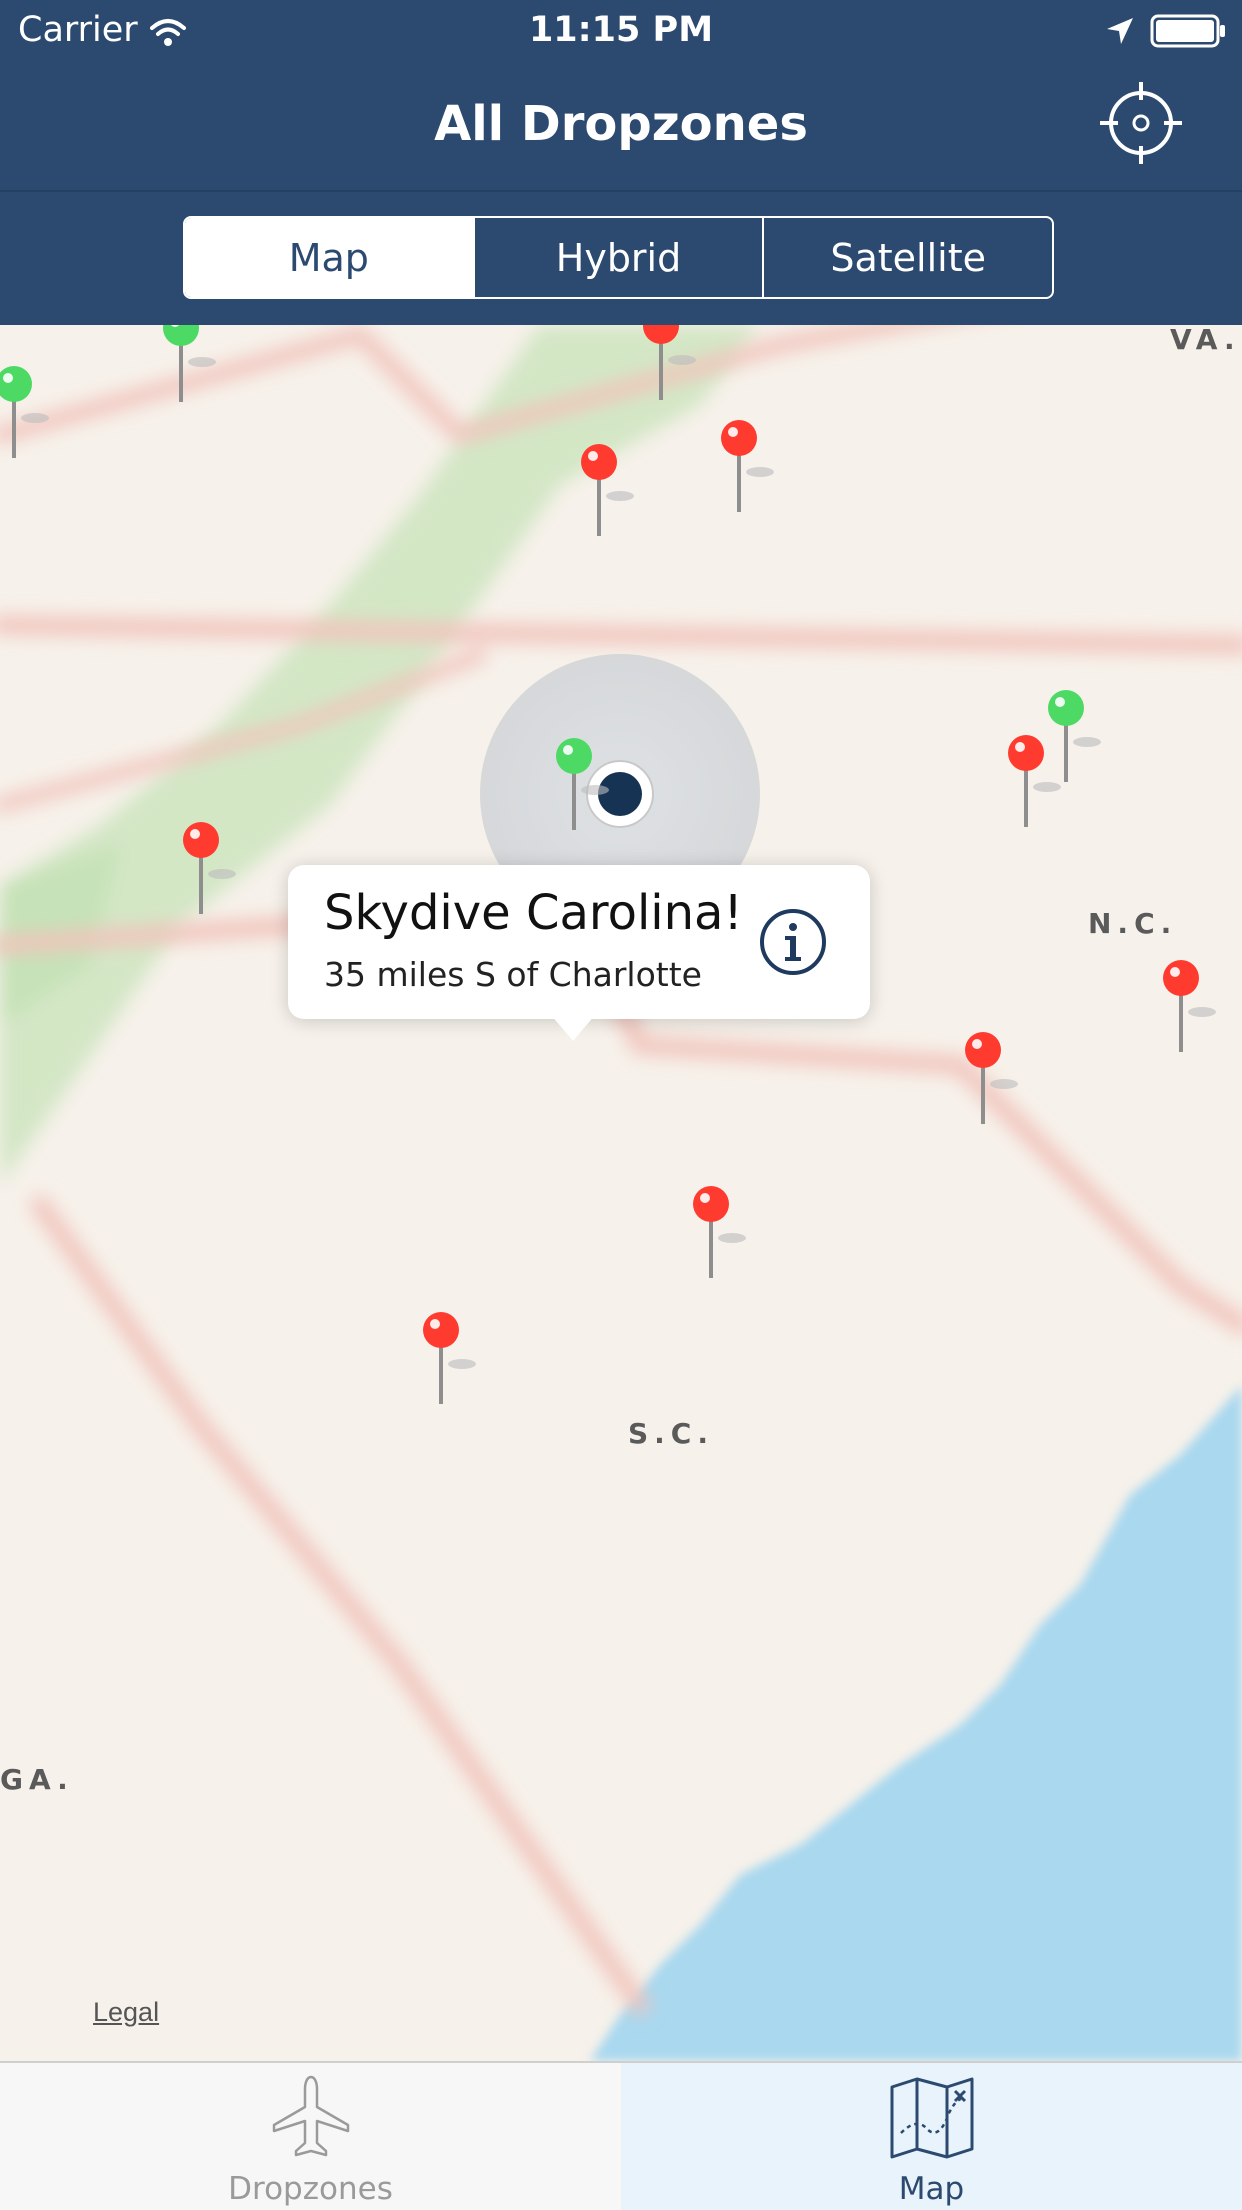 The height and width of the screenshot is (2210, 1242). What do you see at coordinates (329, 257) in the screenshot?
I see `segment-map: Map` at bounding box center [329, 257].